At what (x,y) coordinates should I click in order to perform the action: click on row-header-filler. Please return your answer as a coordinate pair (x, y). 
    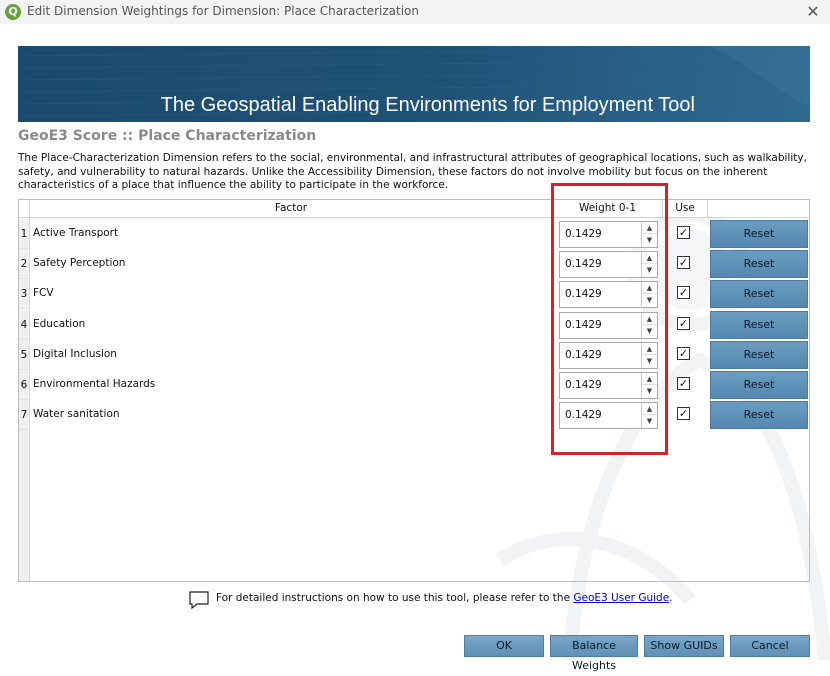
    Looking at the image, I should click on (24, 505).